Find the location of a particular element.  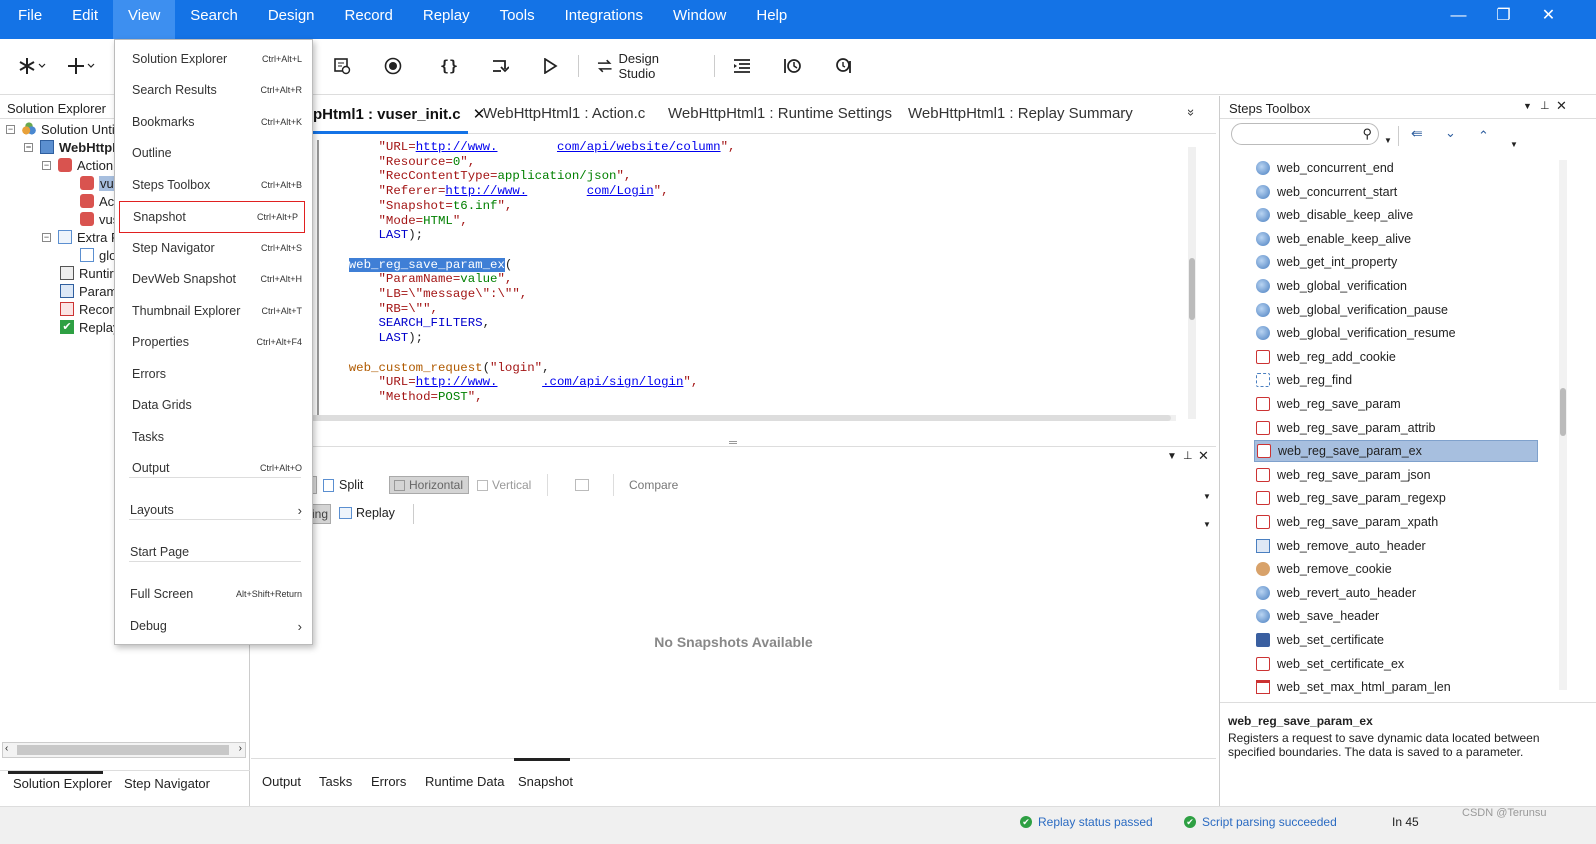

tree-node-recording-report: Recor is located at coordinates (87, 309).